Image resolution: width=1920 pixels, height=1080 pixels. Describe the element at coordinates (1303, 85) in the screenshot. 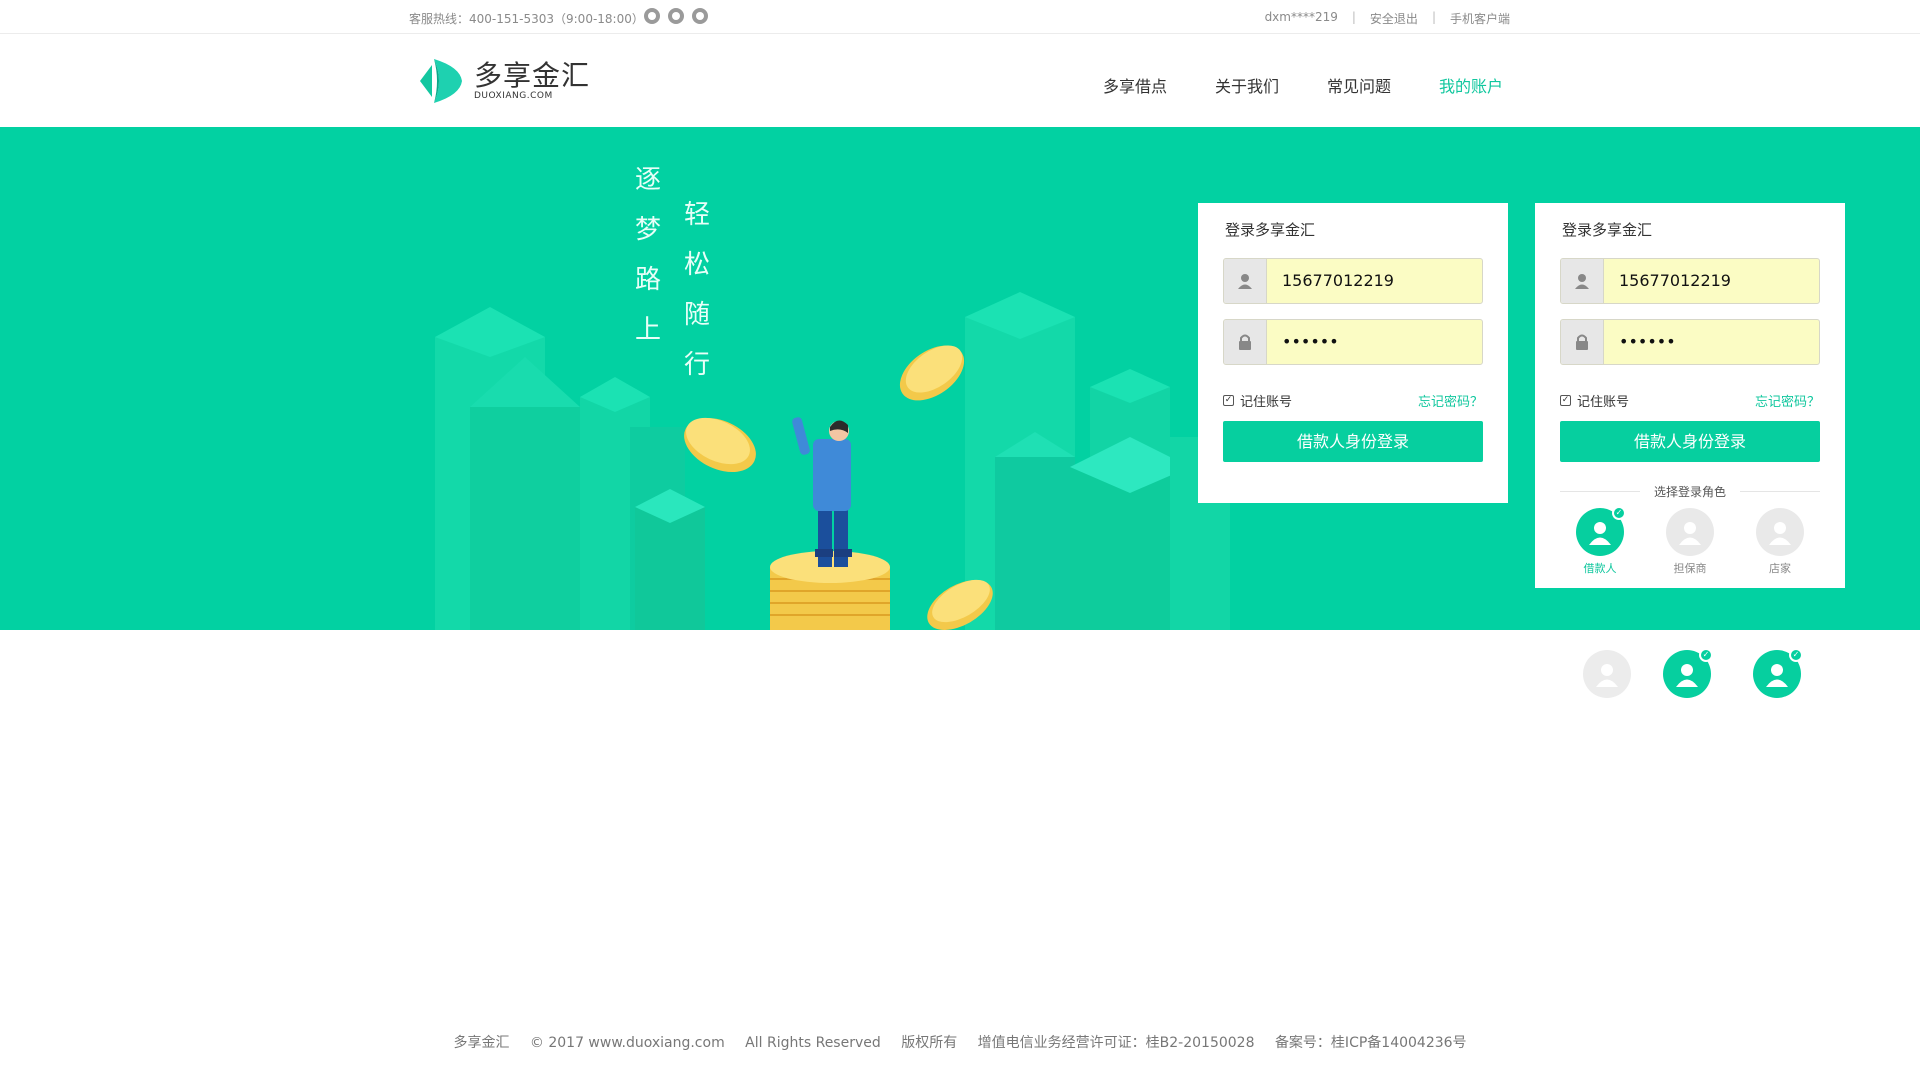

I see `main-nav: 多享借点 关于我们 常见问题 我的账户` at that location.